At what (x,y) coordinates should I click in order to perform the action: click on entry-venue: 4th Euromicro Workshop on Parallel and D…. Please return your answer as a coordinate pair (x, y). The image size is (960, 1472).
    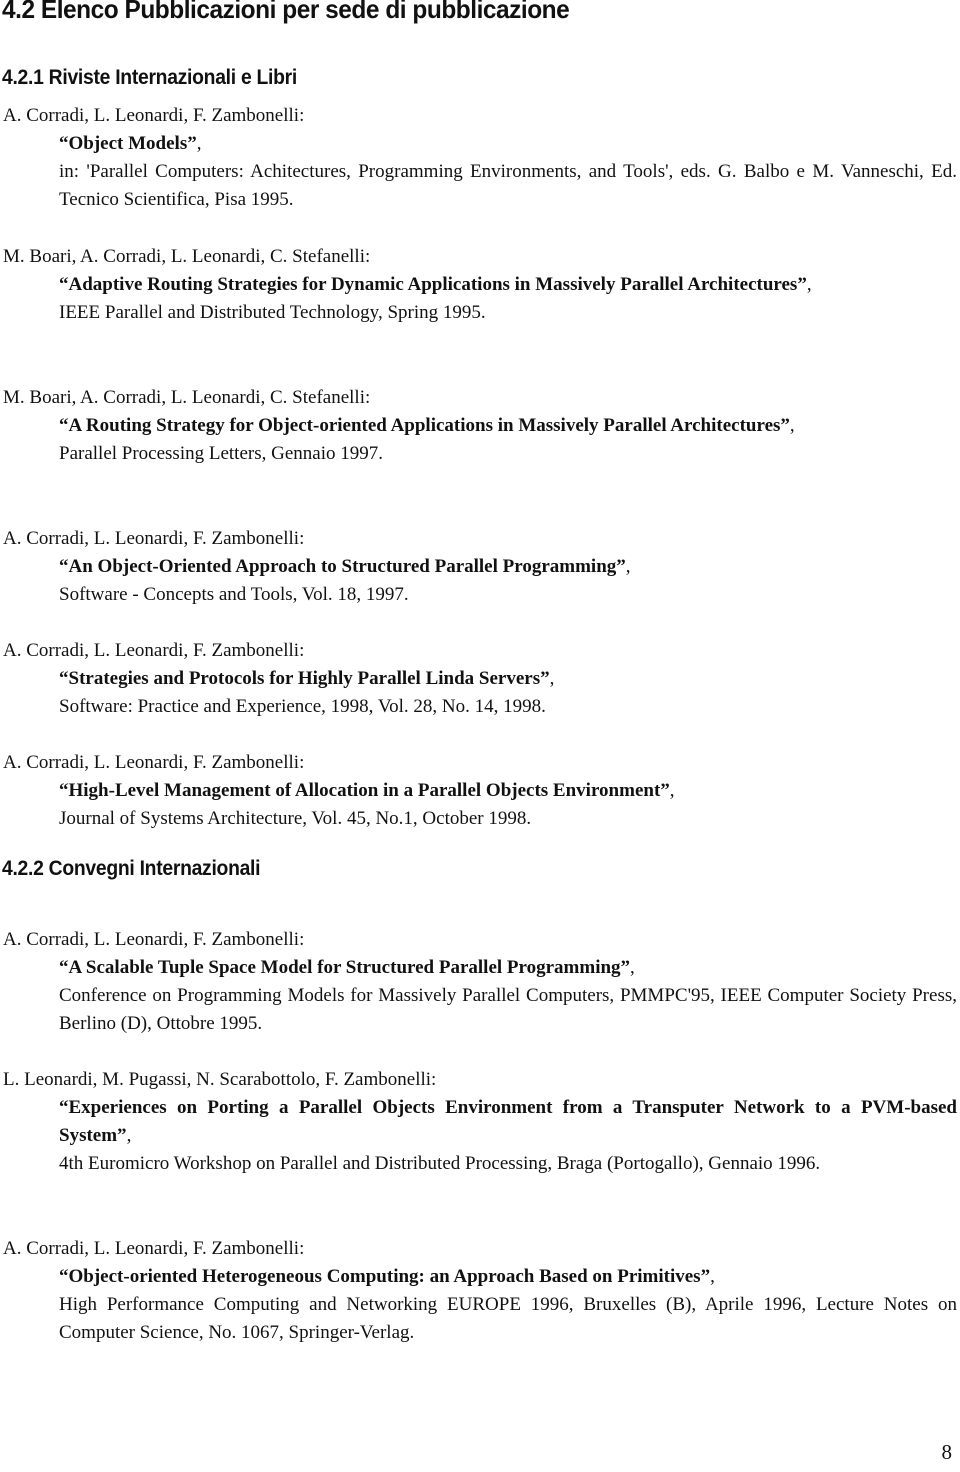
    Looking at the image, I should click on (440, 1163).